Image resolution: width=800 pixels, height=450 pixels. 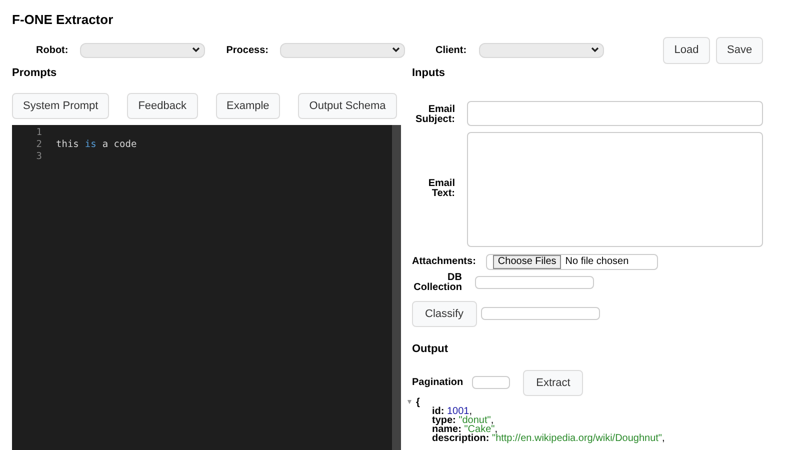 What do you see at coordinates (615, 113) in the screenshot?
I see `email-subject-field` at bounding box center [615, 113].